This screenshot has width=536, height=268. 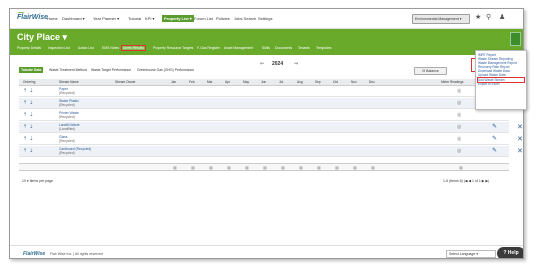 What do you see at coordinates (37, 181) in the screenshot?
I see `items-per-page: 10 ▾ Items per page` at bounding box center [37, 181].